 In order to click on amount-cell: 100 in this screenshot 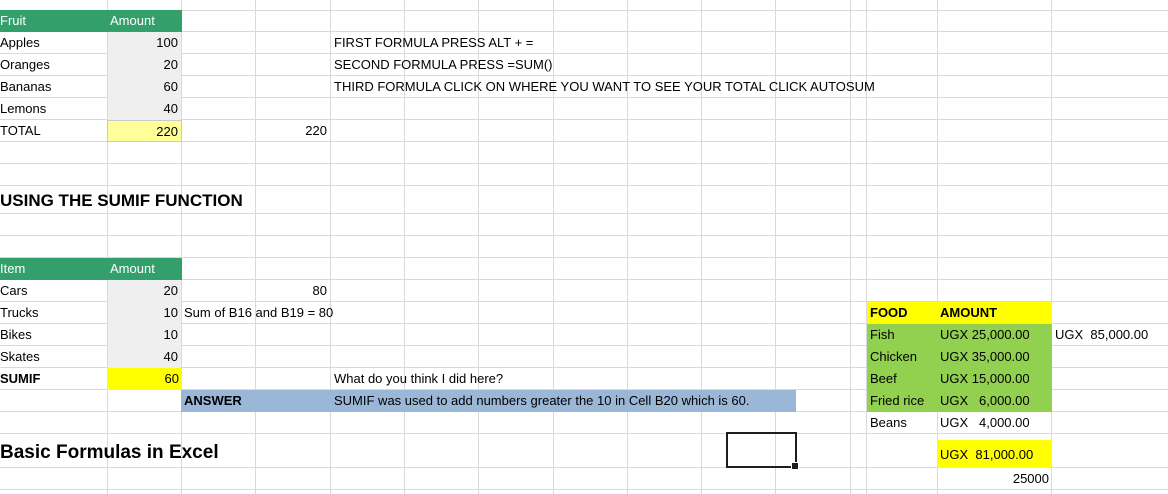, I will do `click(144, 43)`.